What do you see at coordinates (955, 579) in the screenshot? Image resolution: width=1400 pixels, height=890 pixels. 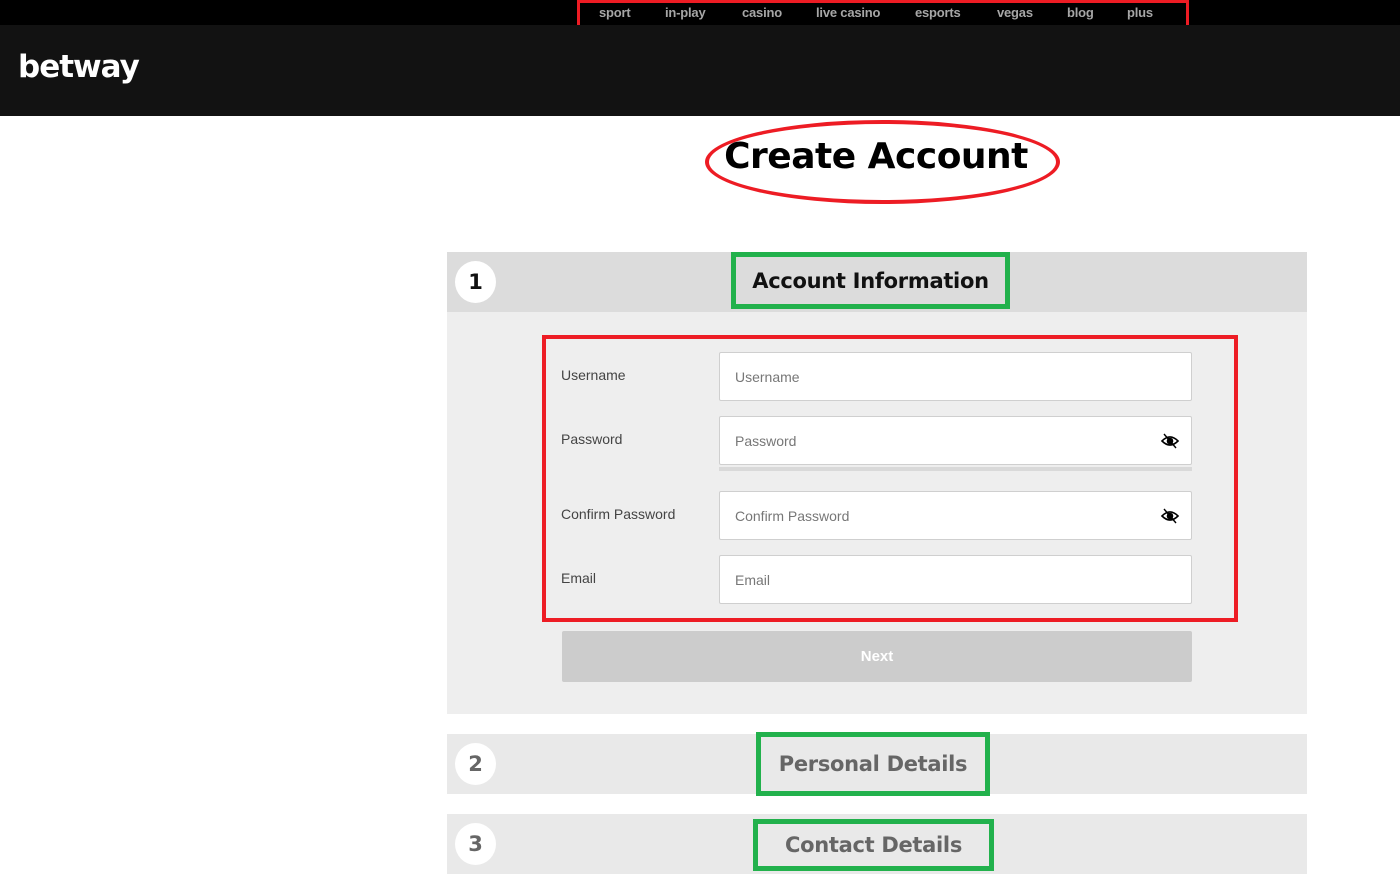 I see `email-input` at bounding box center [955, 579].